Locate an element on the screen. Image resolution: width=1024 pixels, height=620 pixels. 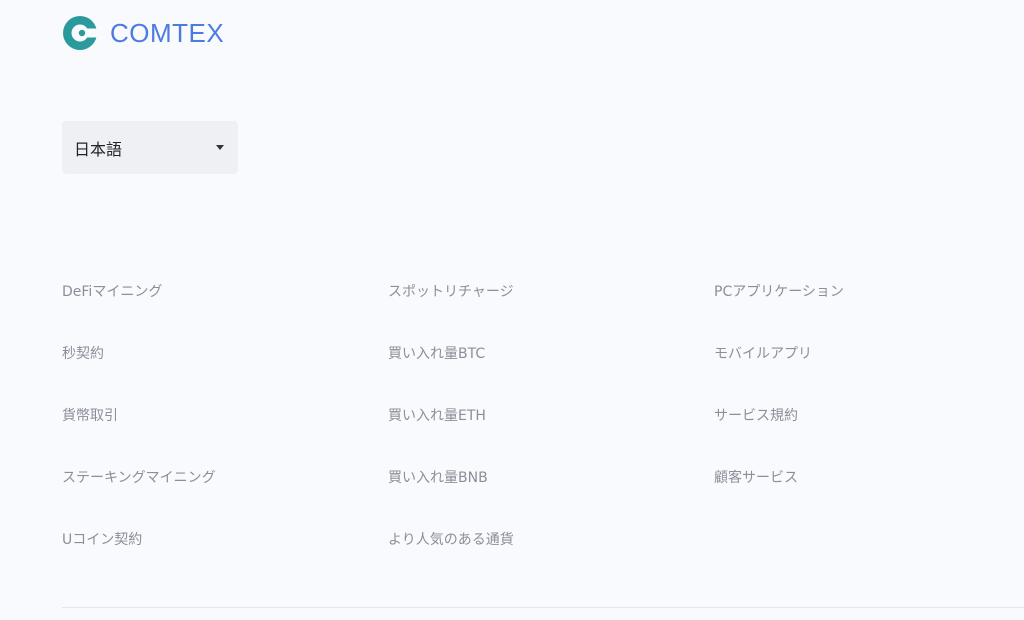
caret-down-icon is located at coordinates (220, 147).